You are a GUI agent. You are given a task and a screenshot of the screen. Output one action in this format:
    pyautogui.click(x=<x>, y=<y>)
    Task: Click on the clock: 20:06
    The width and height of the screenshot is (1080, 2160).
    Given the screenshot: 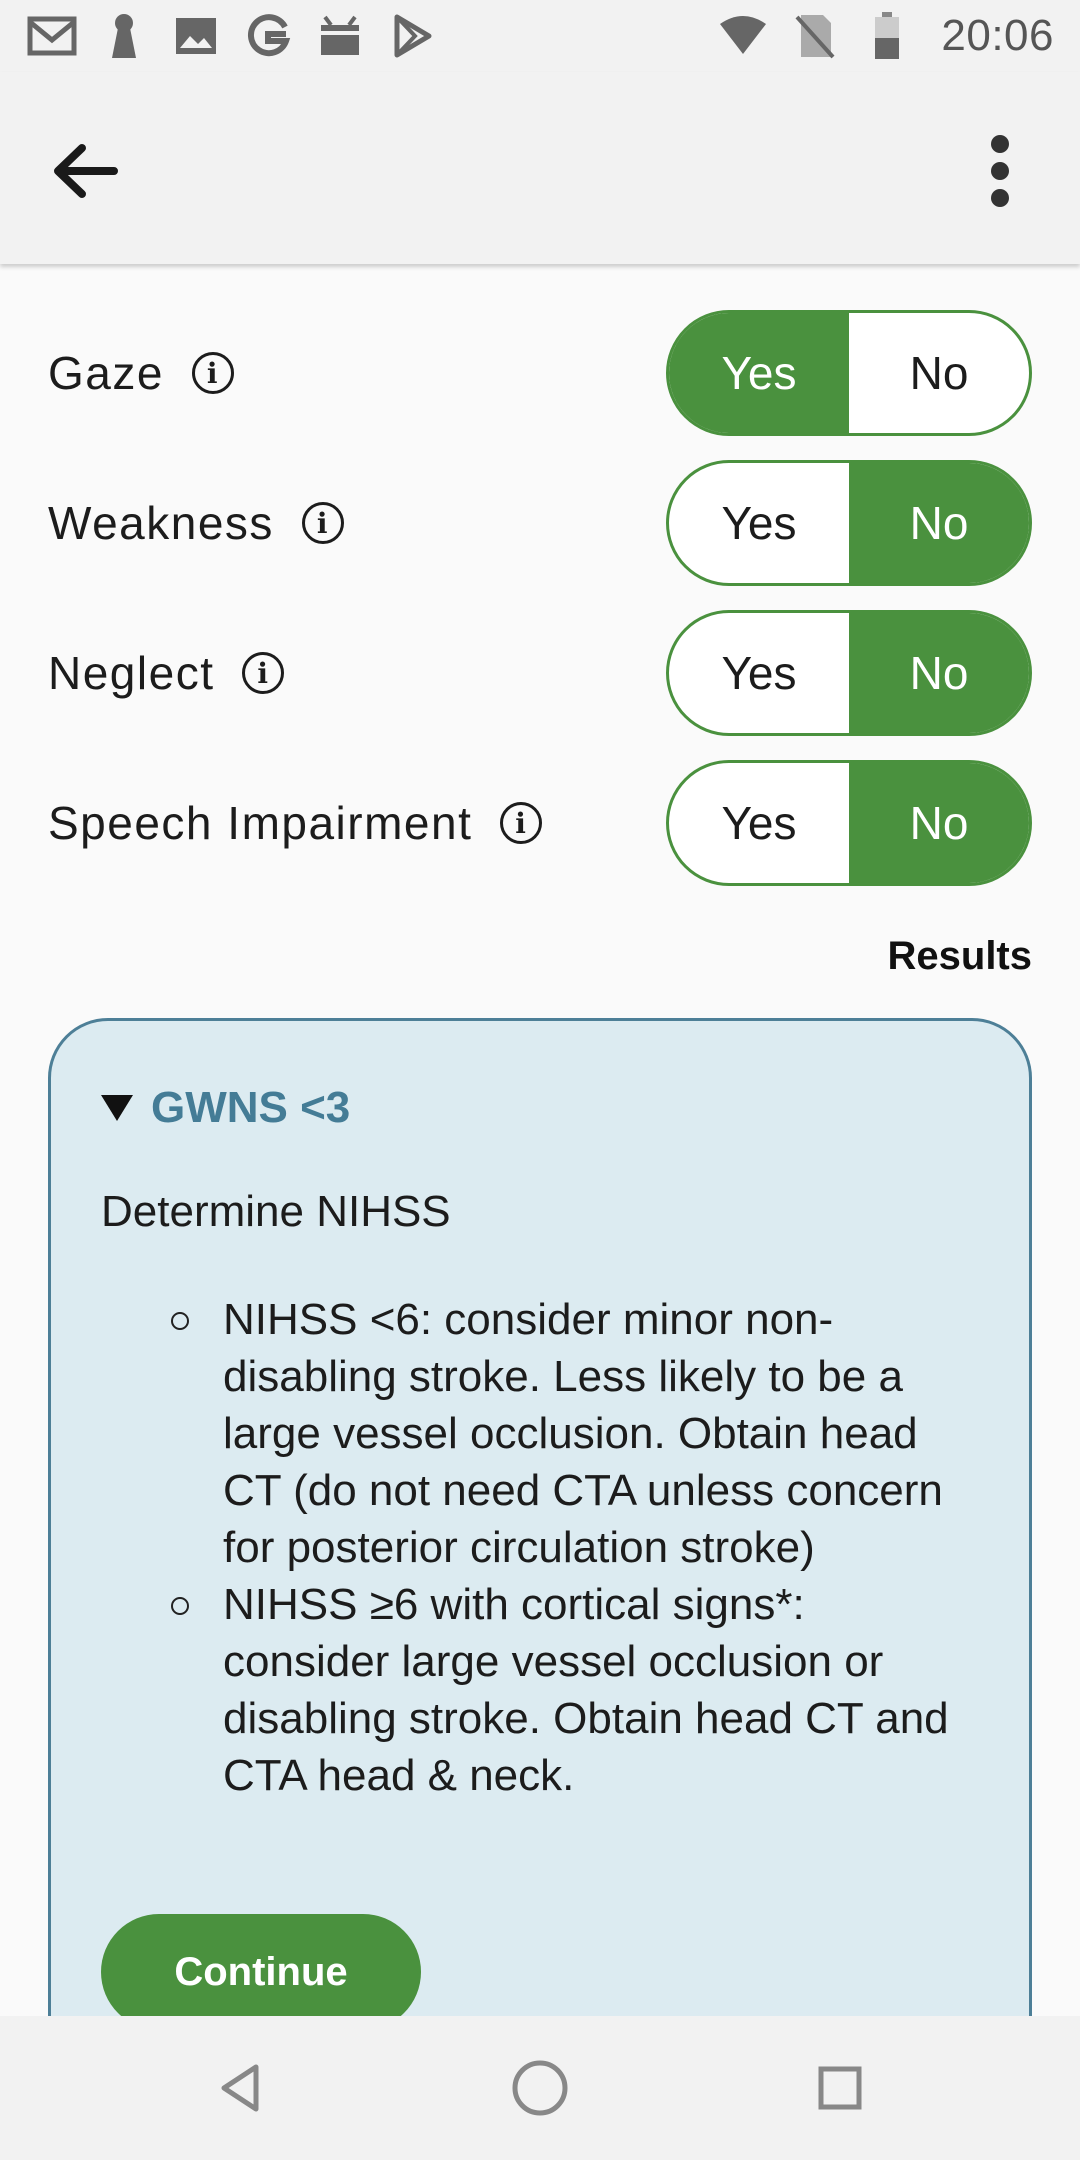 What is the action you would take?
    pyautogui.click(x=997, y=35)
    